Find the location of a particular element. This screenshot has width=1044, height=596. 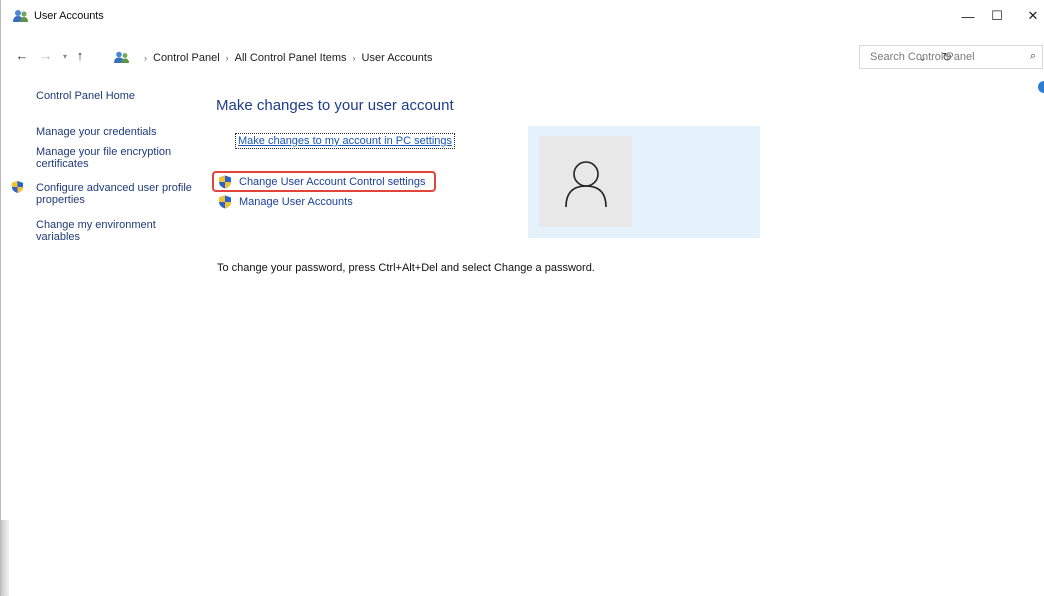

maximize-icon: ☐ is located at coordinates (997, 15).